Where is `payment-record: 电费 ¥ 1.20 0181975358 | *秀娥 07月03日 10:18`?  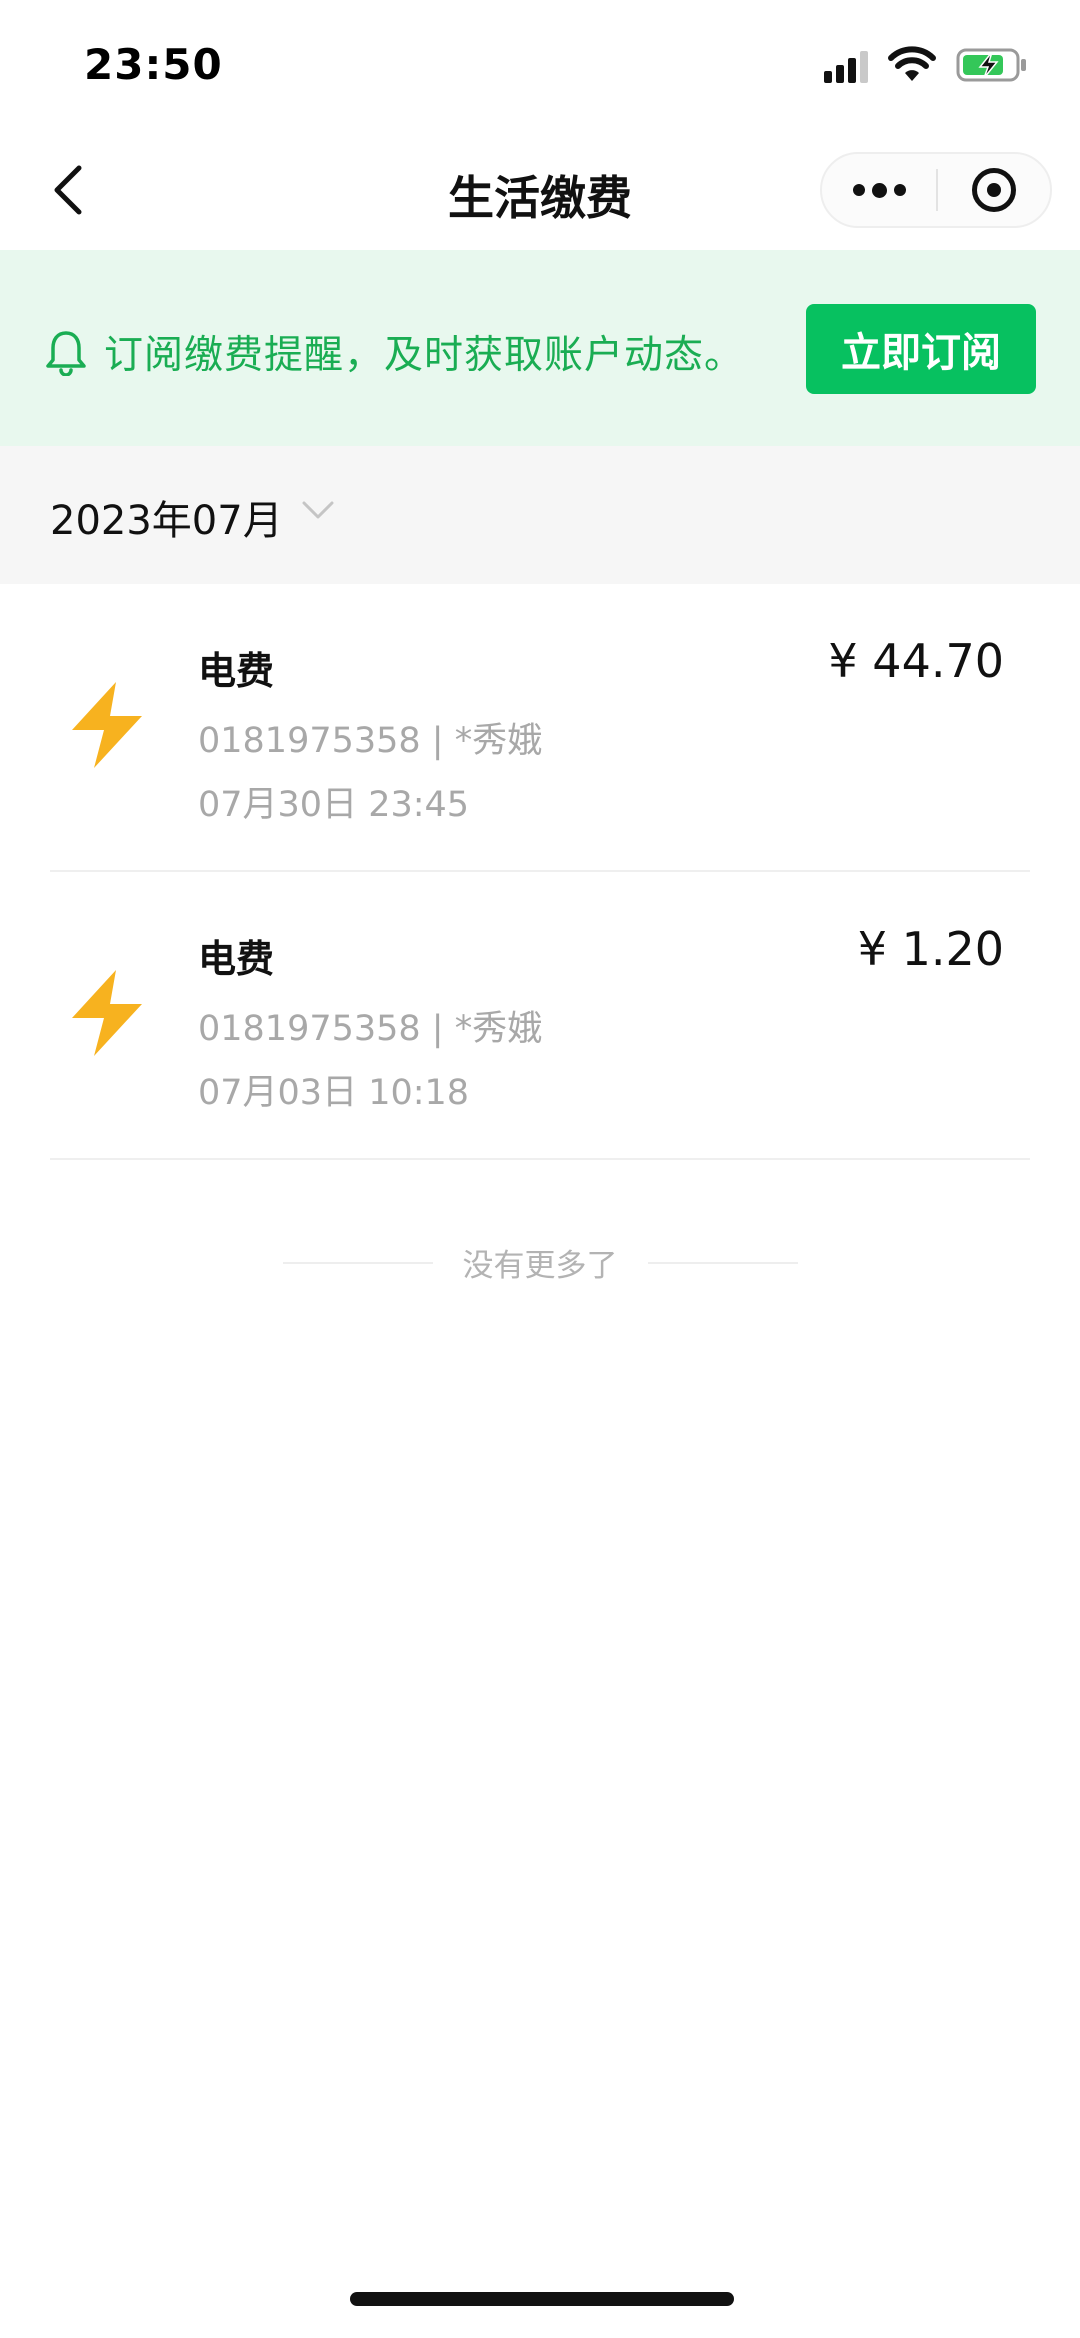 payment-record: 电费 ¥ 1.20 0181975358 | *秀娥 07月03日 10:18 is located at coordinates (540, 1016).